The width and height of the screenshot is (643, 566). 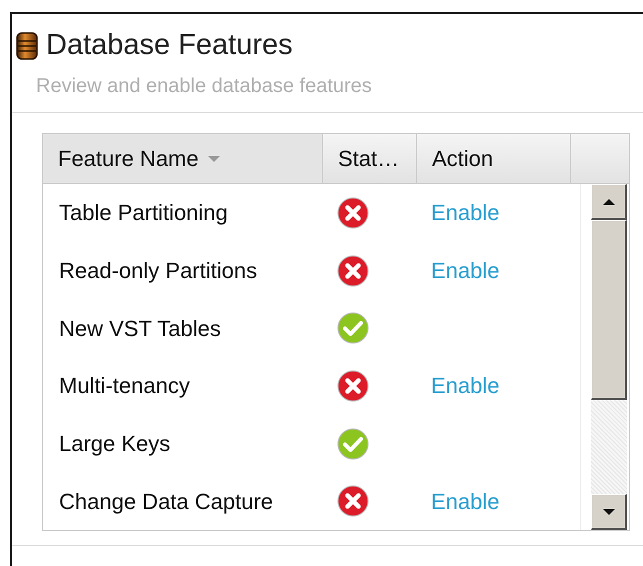 I want to click on up-arrow-icon, so click(x=609, y=202).